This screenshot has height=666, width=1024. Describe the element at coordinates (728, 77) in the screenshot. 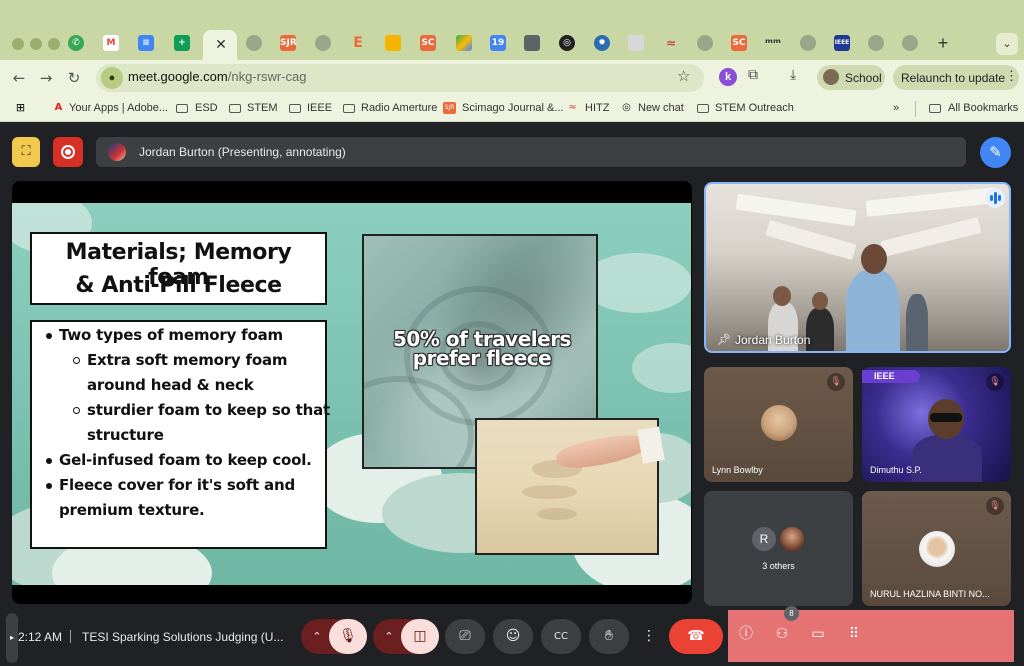

I see `extension-k-icon: k` at that location.